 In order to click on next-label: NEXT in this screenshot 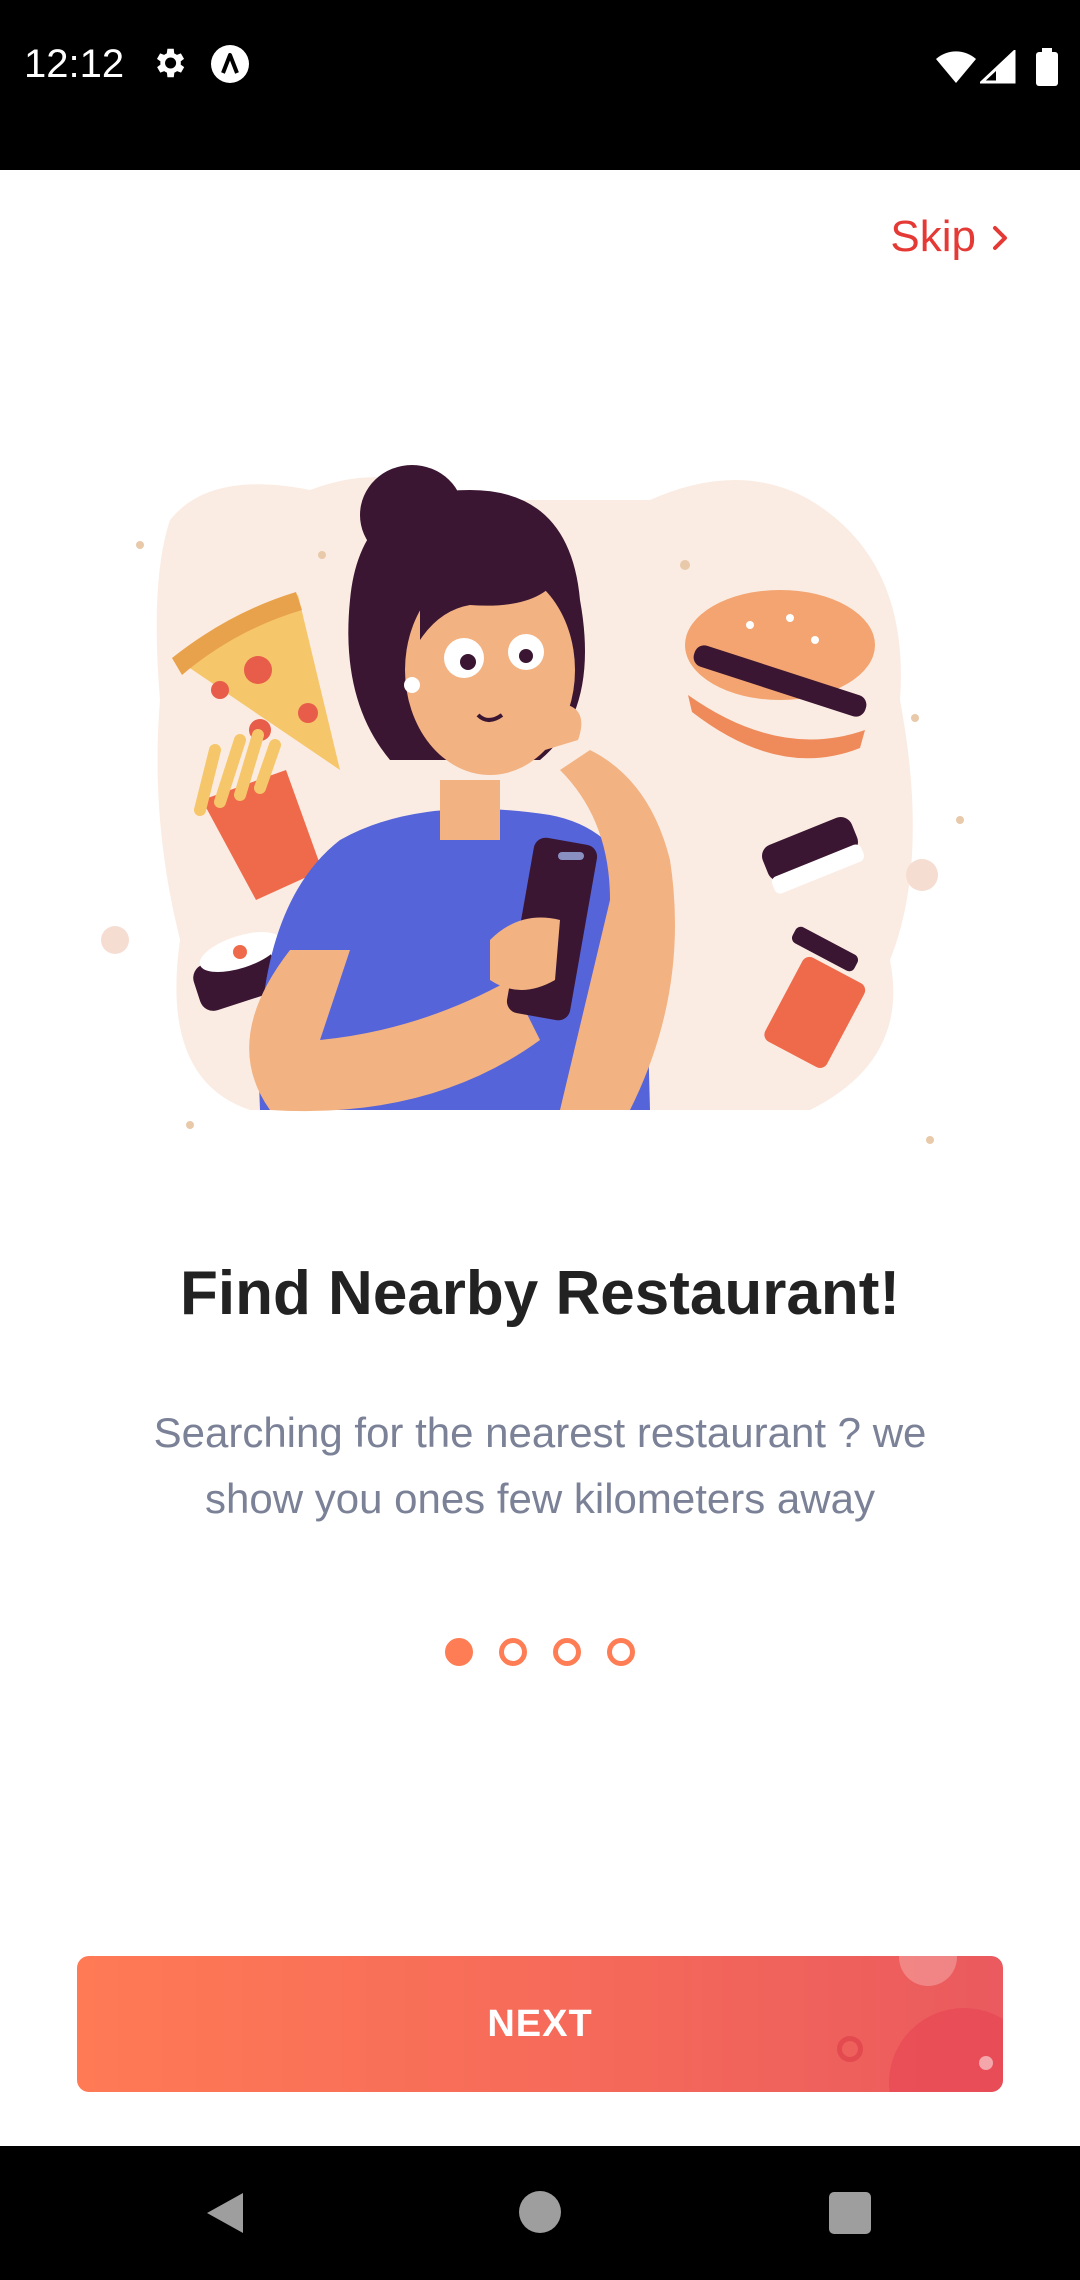, I will do `click(540, 2023)`.